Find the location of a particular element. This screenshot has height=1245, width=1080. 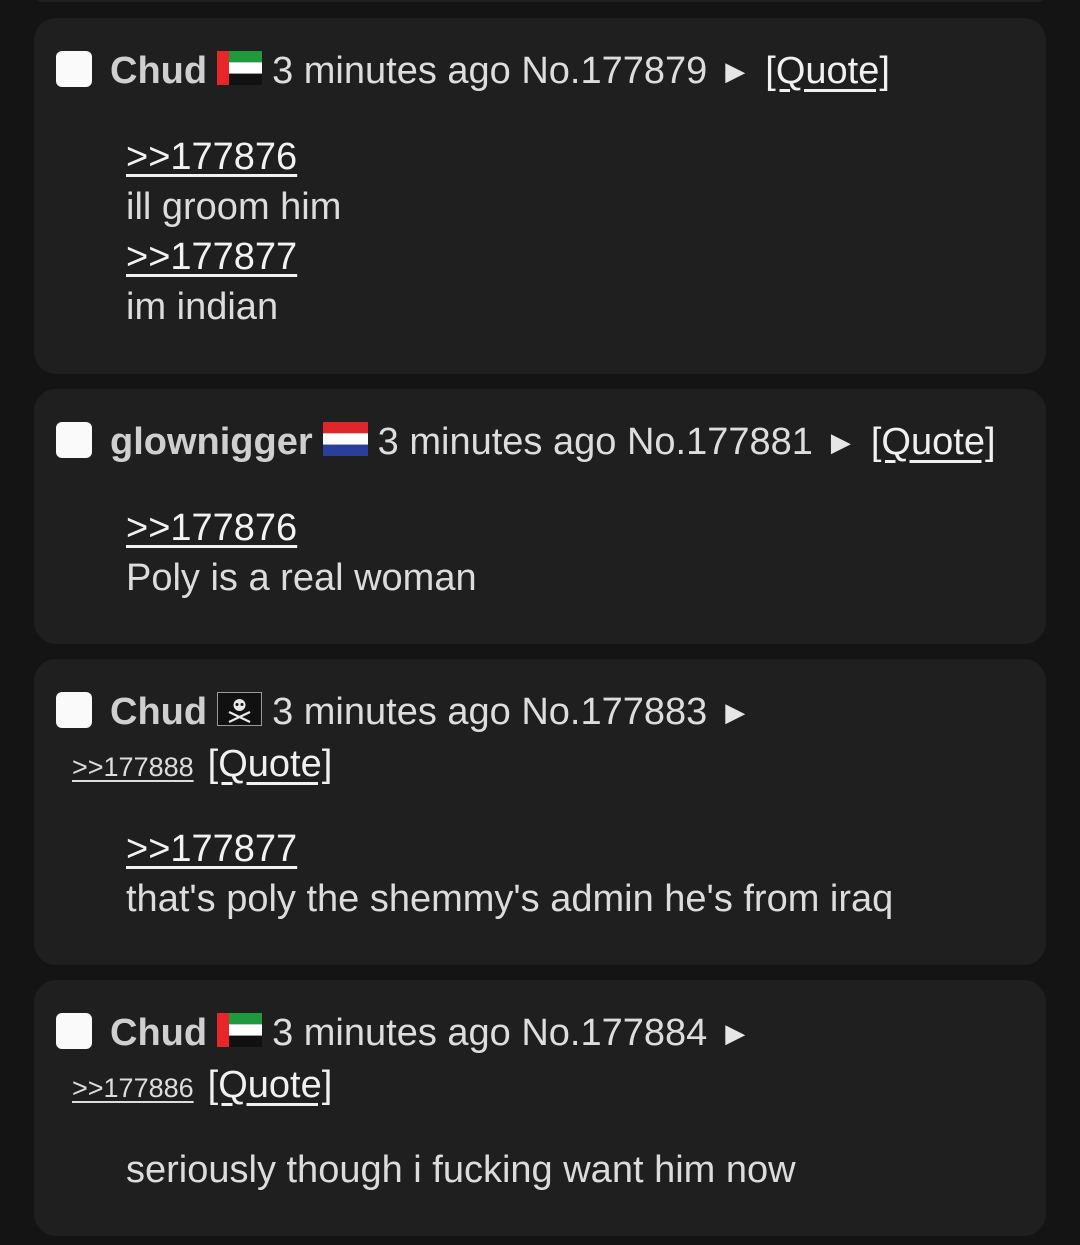

post-header: Chud 3 minutes ago No.177879 ▶ [Quote] is located at coordinates (541, 72).